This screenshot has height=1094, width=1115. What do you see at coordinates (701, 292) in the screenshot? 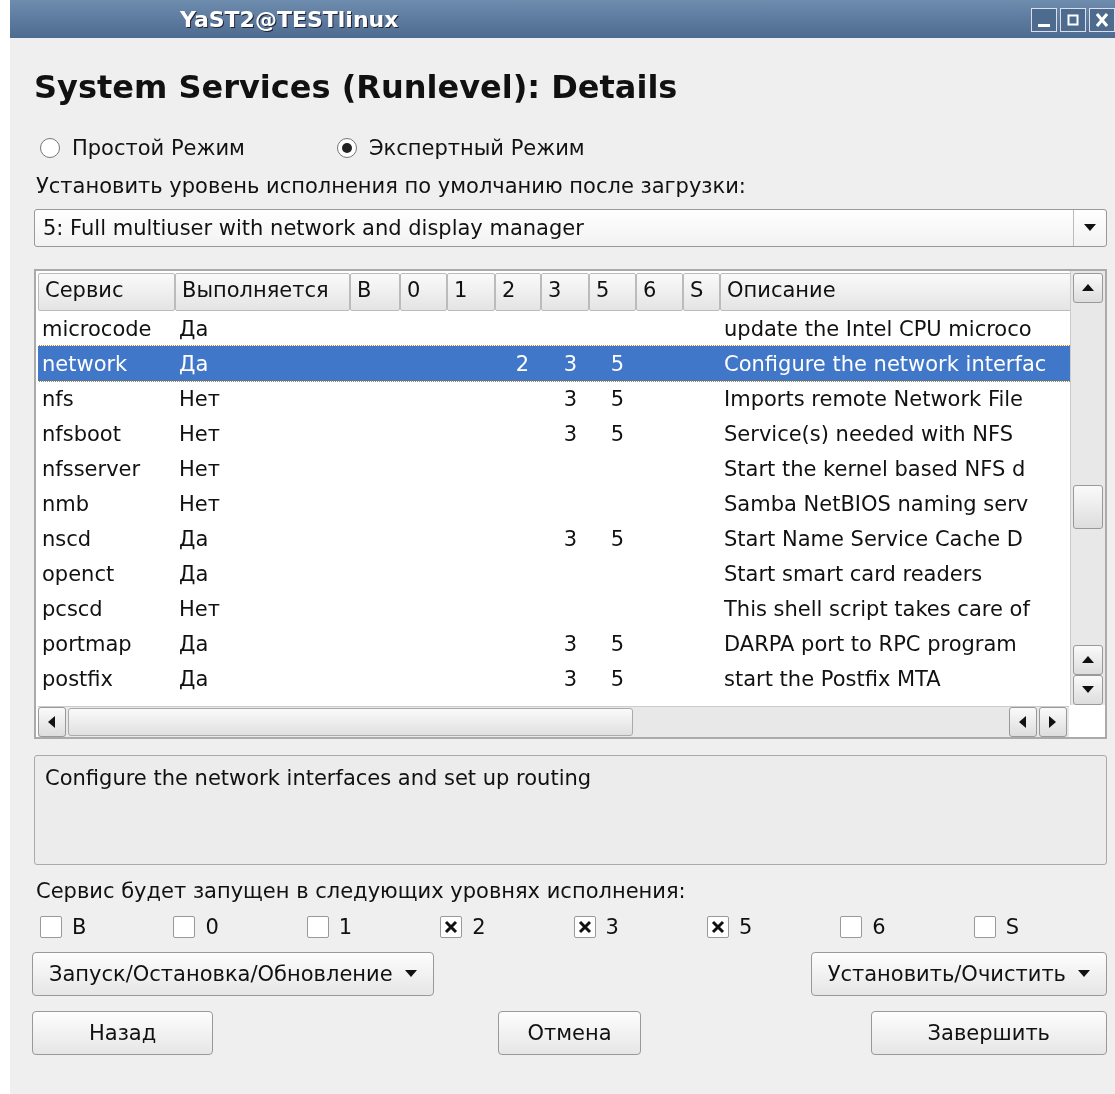
I see `column-header: S` at bounding box center [701, 292].